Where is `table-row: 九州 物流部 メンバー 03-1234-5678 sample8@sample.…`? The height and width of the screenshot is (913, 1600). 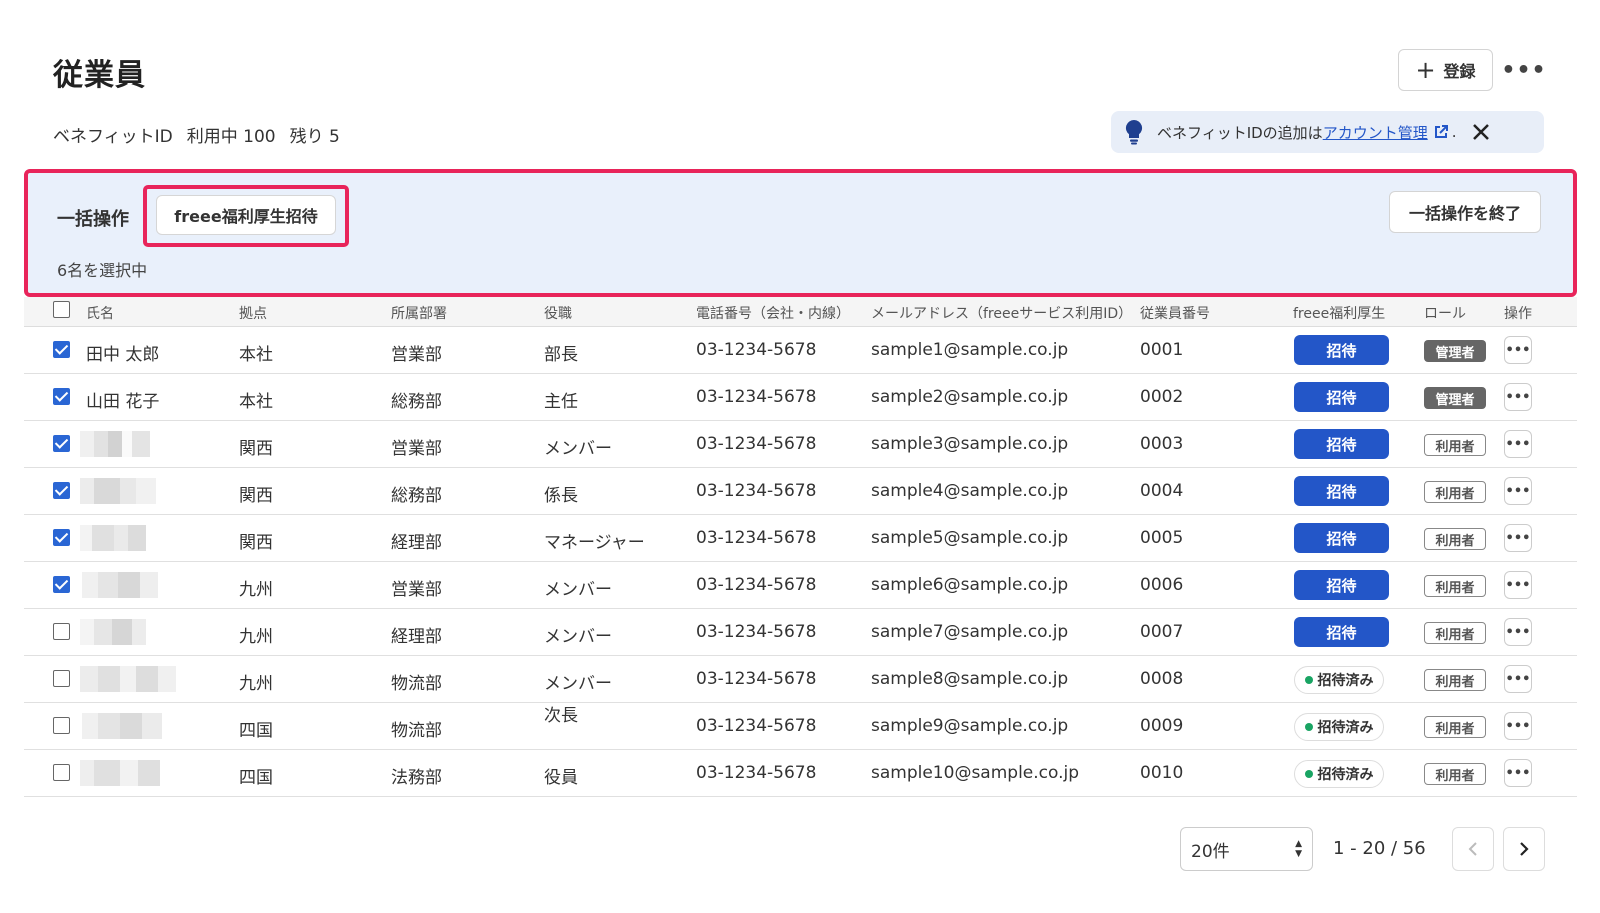 table-row: 九州 物流部 メンバー 03-1234-5678 sample8@sample.… is located at coordinates (800, 679).